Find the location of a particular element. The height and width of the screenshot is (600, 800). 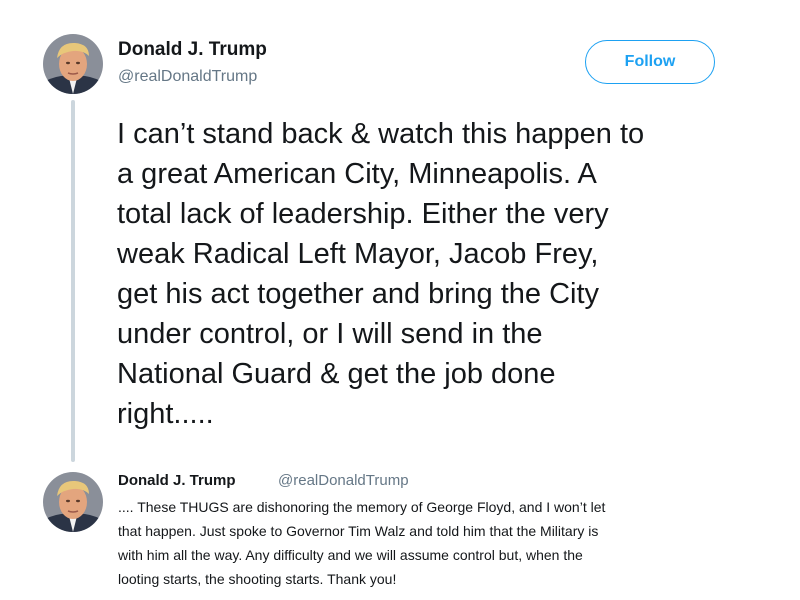

reply-author-handle: @realDonaldTrump is located at coordinates (343, 480).